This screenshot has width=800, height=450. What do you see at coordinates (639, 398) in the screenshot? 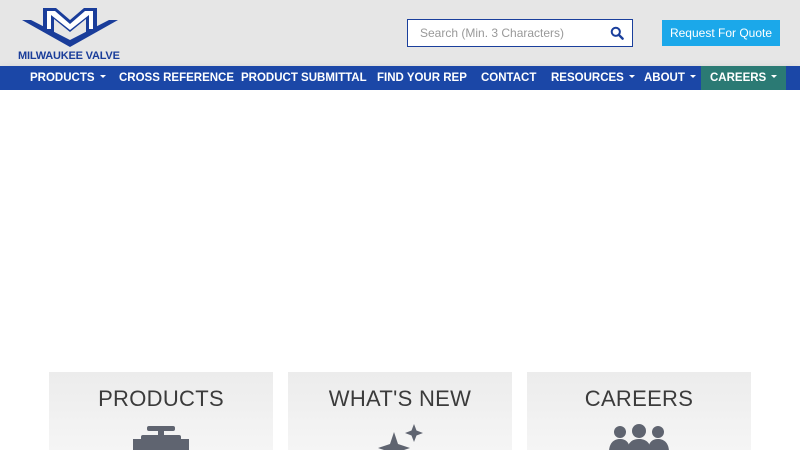
I see `card-title: CAREERS` at bounding box center [639, 398].